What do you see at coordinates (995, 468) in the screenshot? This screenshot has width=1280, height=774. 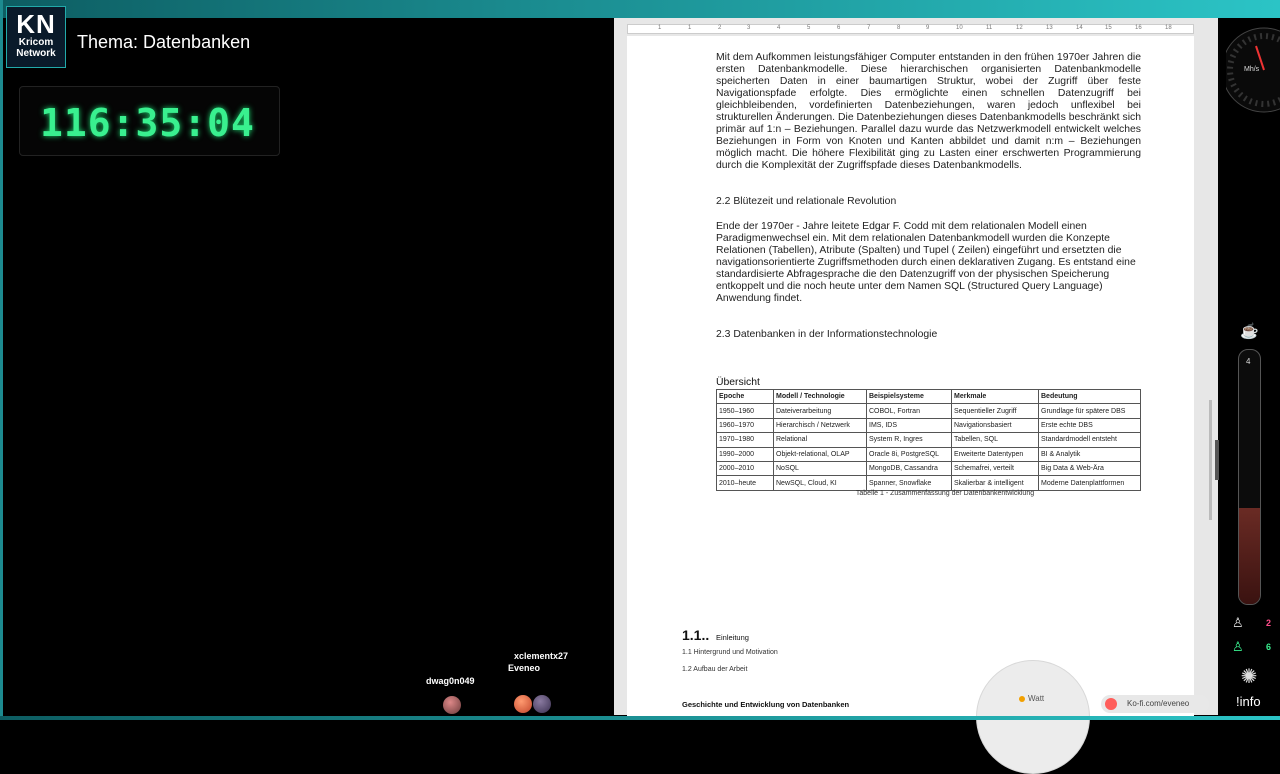 I see `table-cell: Schemafrei, verteilt` at bounding box center [995, 468].